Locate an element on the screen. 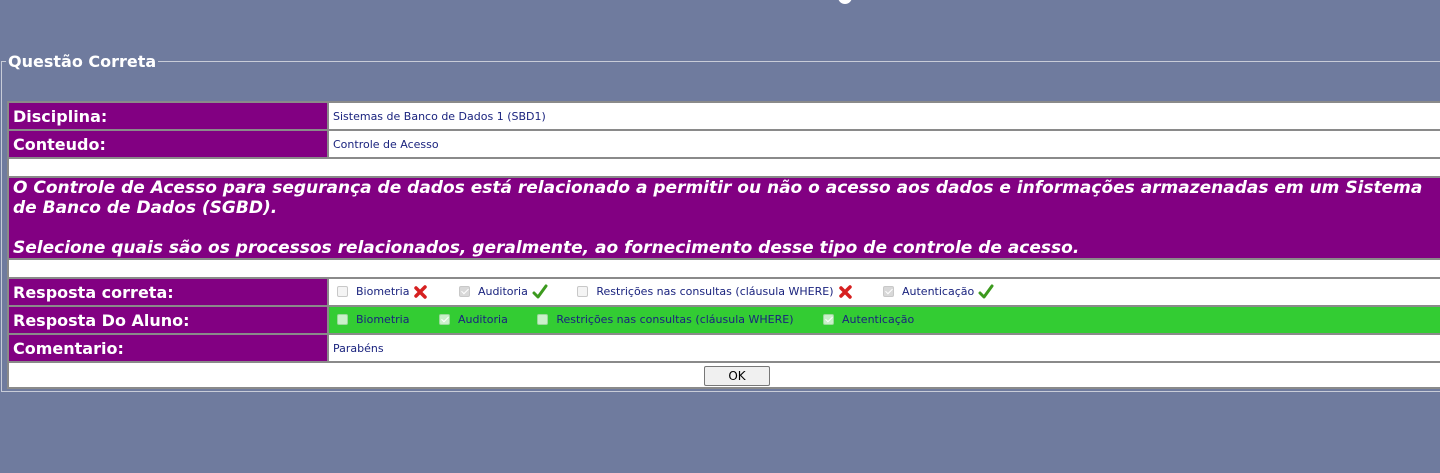 This screenshot has width=1440, height=473. disciplina-value: Sistemas de Banco de Dados 1 (SBD1) is located at coordinates (884, 116).